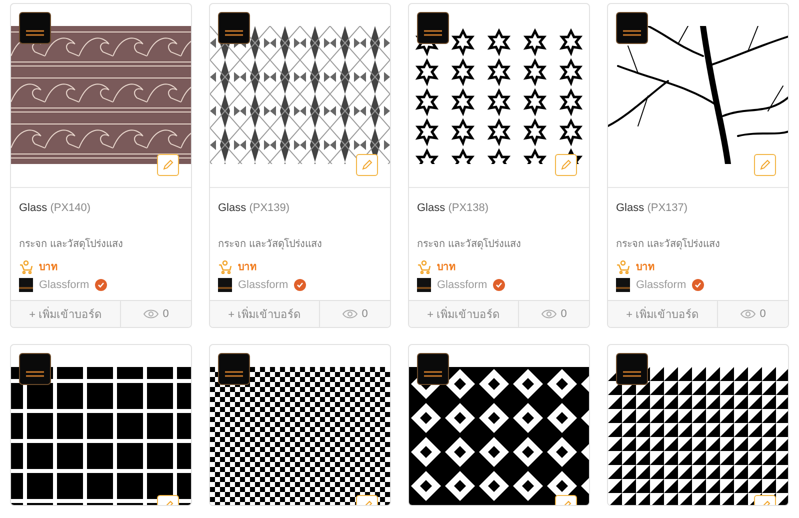 The height and width of the screenshot is (518, 799). What do you see at coordinates (652, 208) in the screenshot?
I see `product-title: Glass (PX137)` at bounding box center [652, 208].